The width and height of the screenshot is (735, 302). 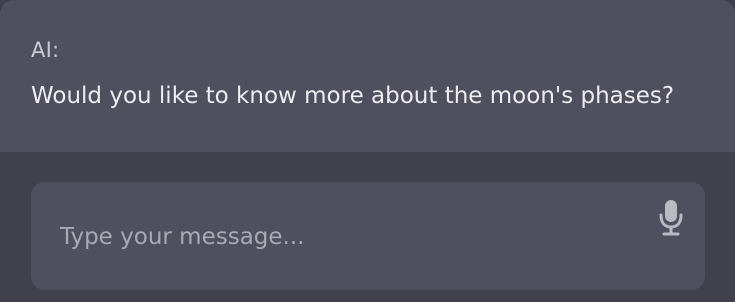 What do you see at coordinates (671, 217) in the screenshot?
I see `microphone-icon` at bounding box center [671, 217].